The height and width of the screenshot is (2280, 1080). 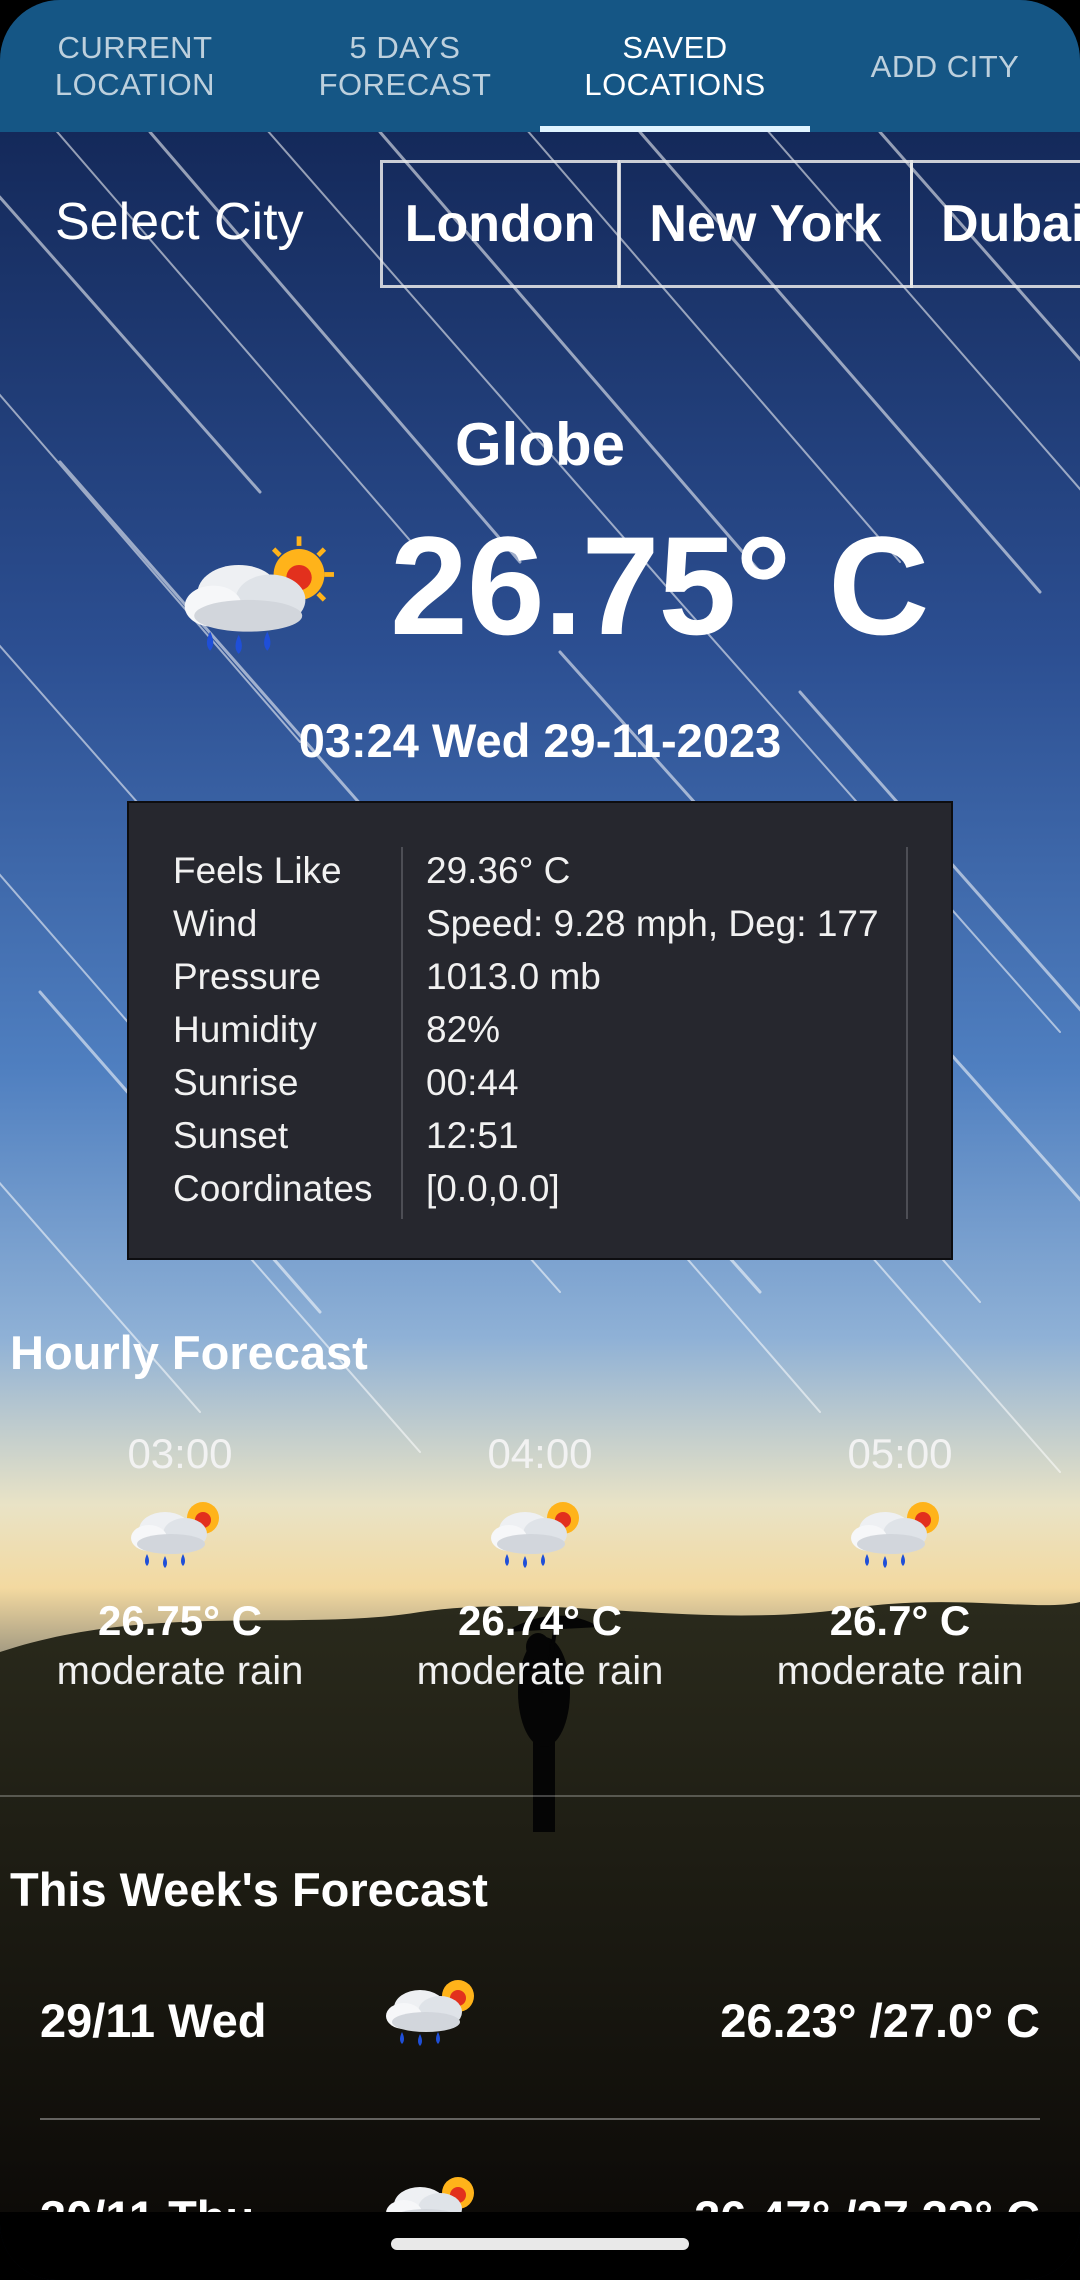 I want to click on detail-value: 12:51, so click(x=472, y=1135).